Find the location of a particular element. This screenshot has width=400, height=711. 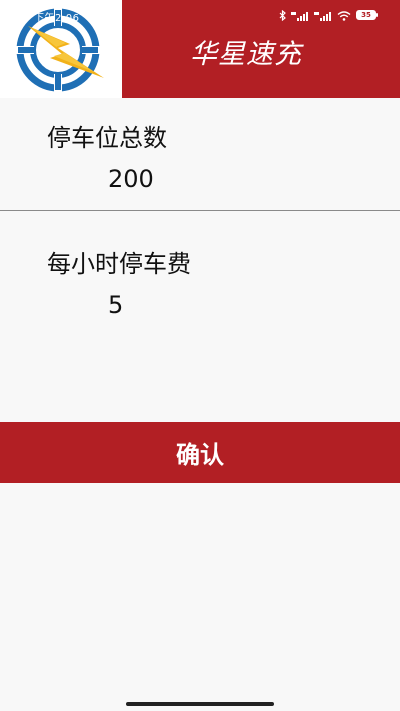

divider is located at coordinates (200, 210).